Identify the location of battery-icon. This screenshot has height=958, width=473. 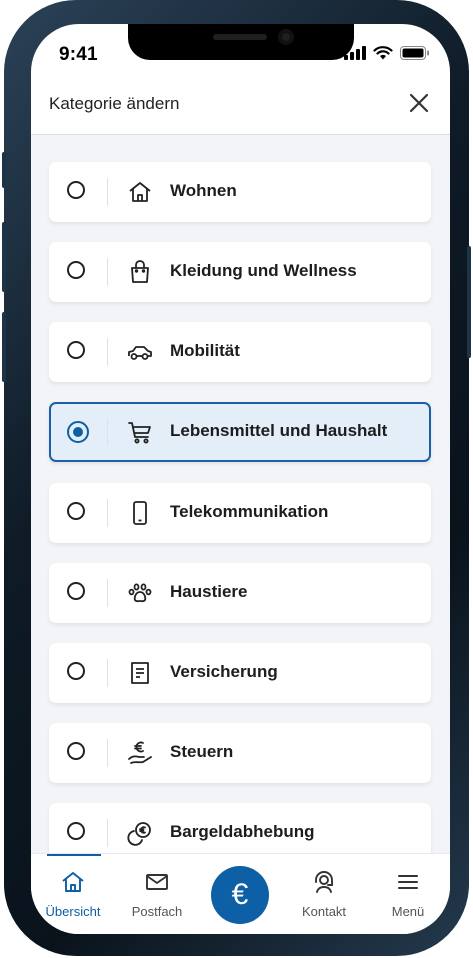
(414, 53).